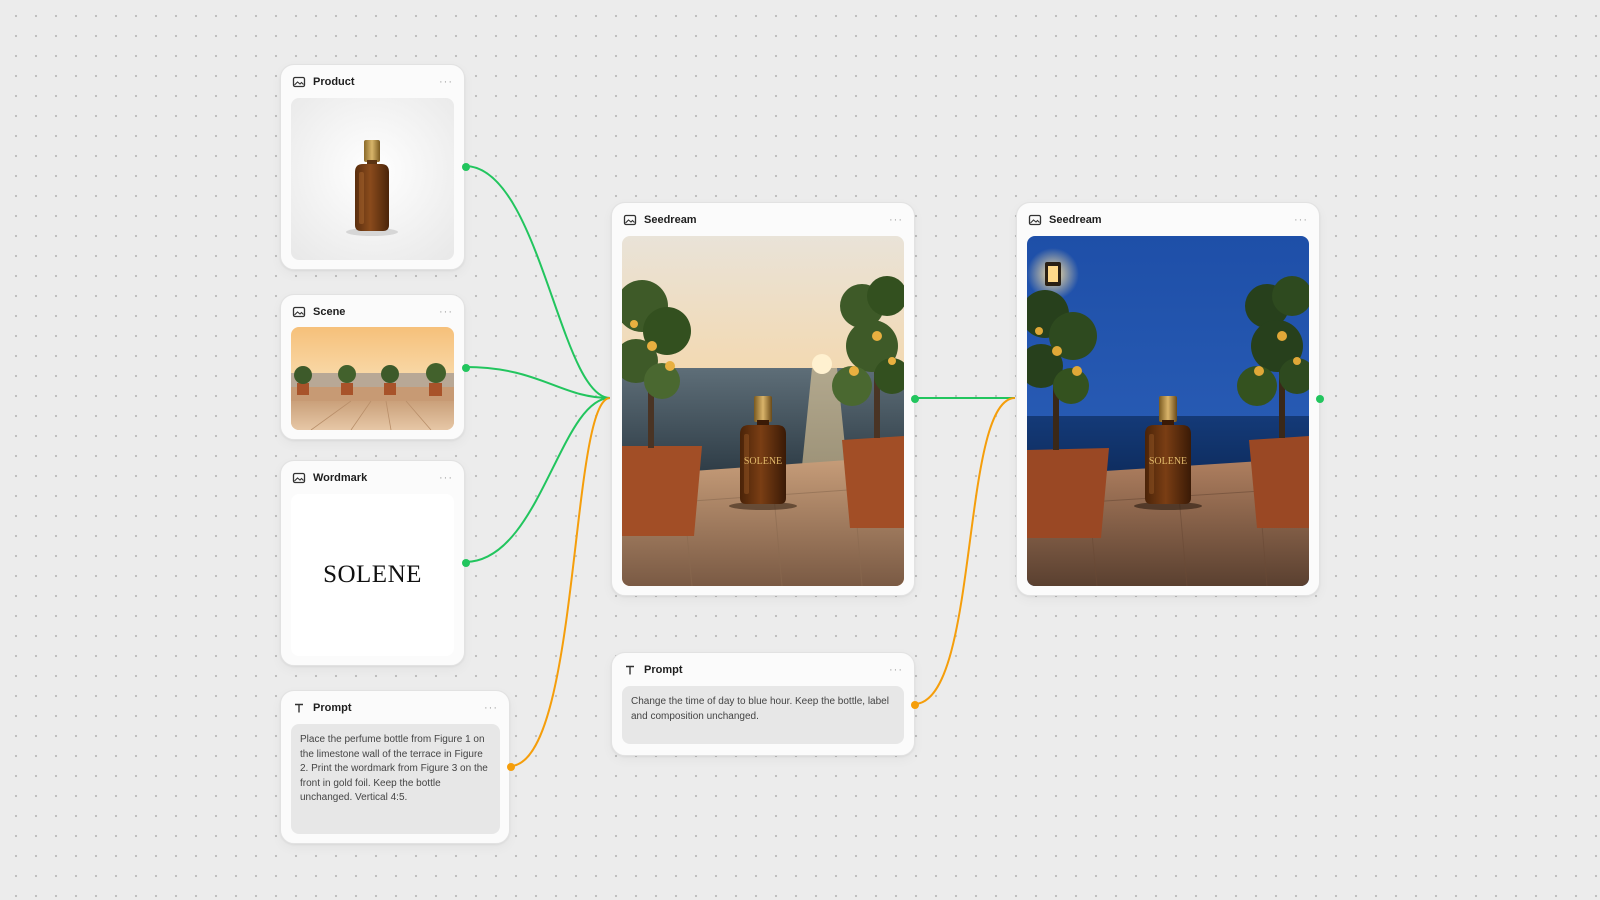  I want to click on wordmark-image: SOLENE, so click(372, 575).